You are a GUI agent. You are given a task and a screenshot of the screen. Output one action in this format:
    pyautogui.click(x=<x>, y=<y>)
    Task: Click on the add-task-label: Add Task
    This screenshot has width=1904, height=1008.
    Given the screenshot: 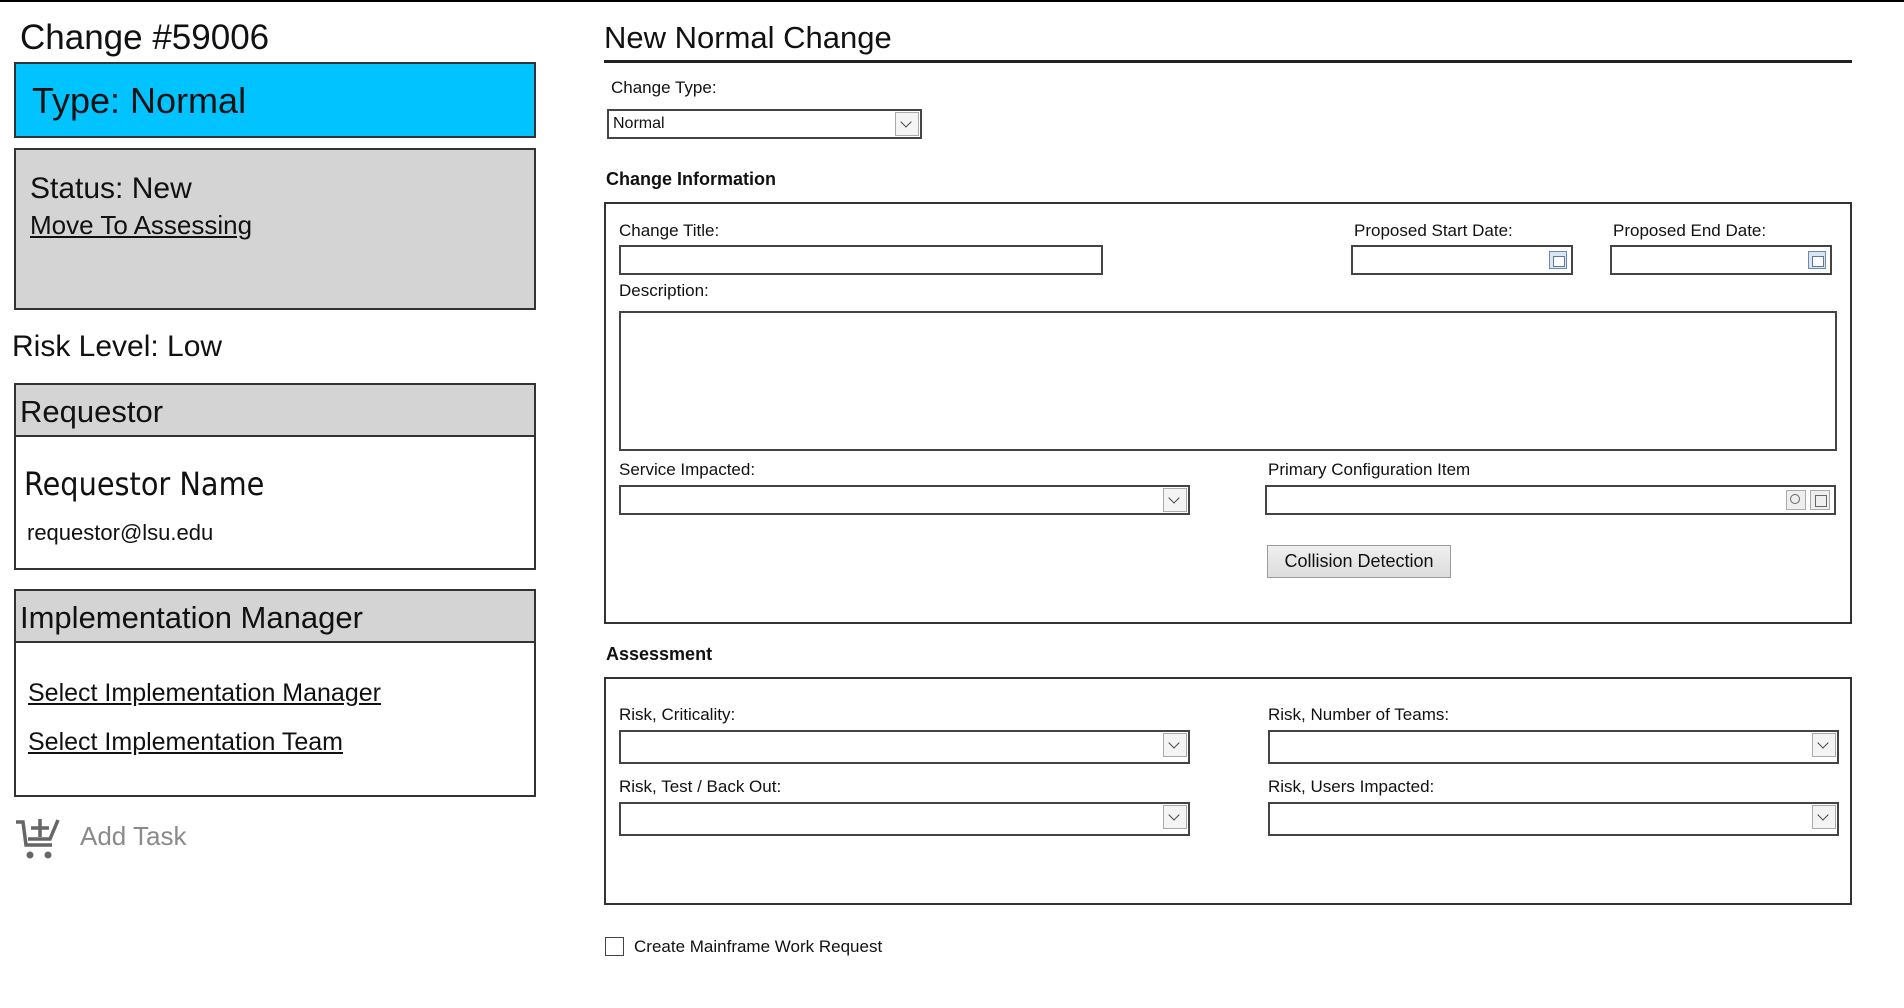 What is the action you would take?
    pyautogui.click(x=133, y=836)
    